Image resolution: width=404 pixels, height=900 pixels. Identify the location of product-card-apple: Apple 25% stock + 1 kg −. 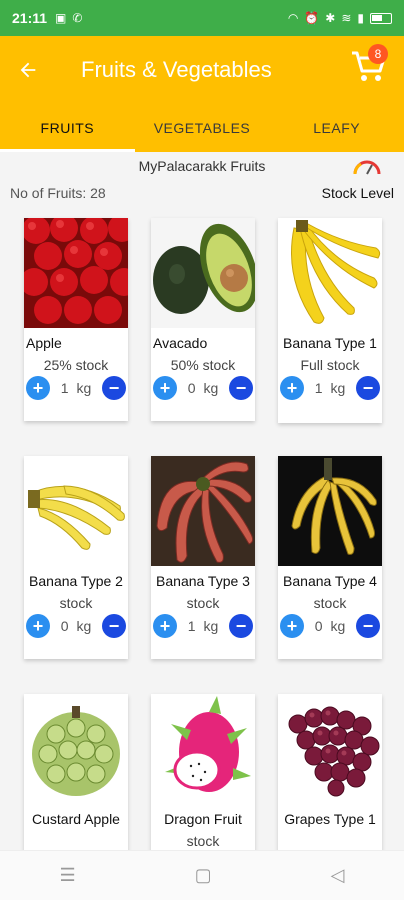
(76, 319).